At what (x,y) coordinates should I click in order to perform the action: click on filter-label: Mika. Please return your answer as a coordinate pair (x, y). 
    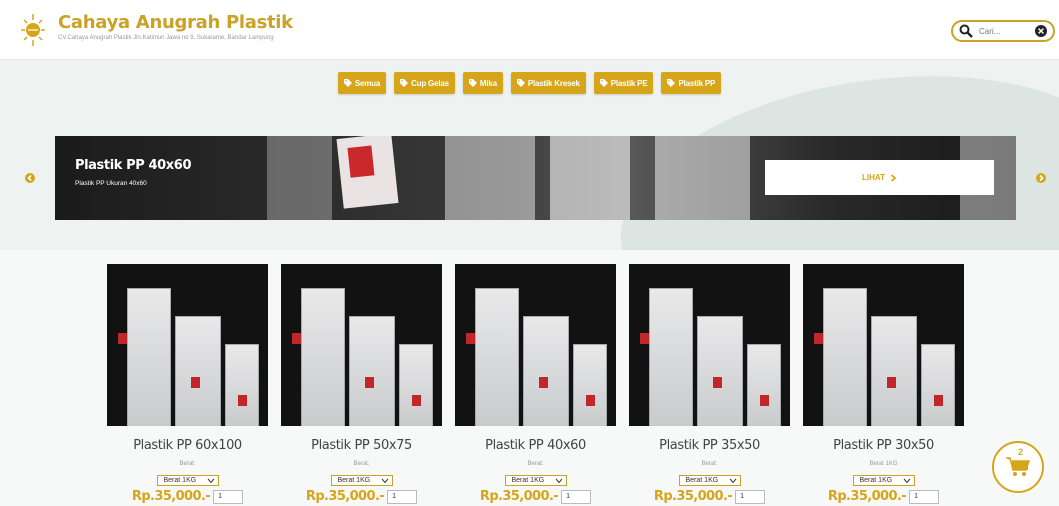
    Looking at the image, I should click on (488, 83).